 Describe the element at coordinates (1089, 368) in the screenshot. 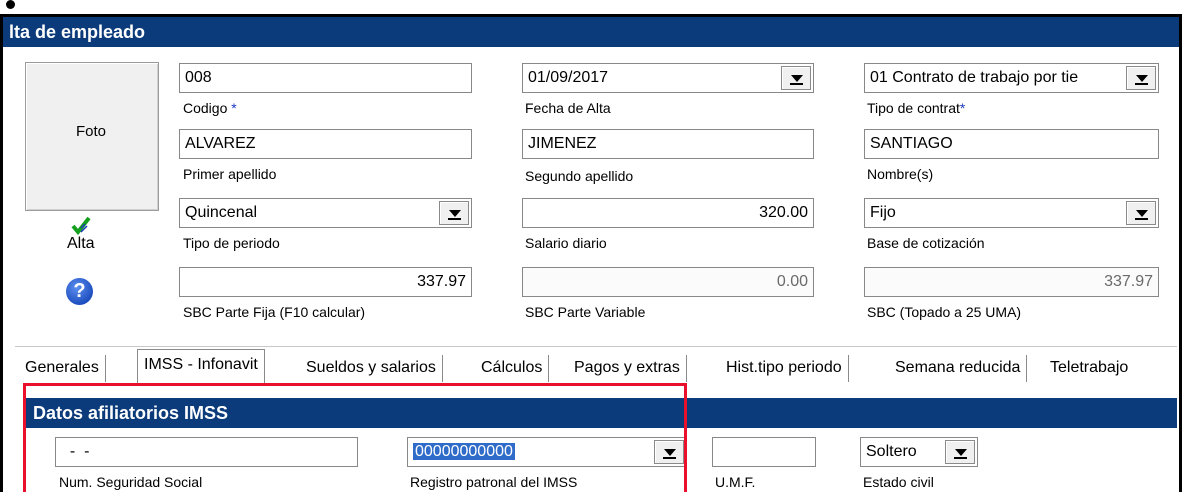

I see `tab-teletrabajo: Teletrabajo` at that location.